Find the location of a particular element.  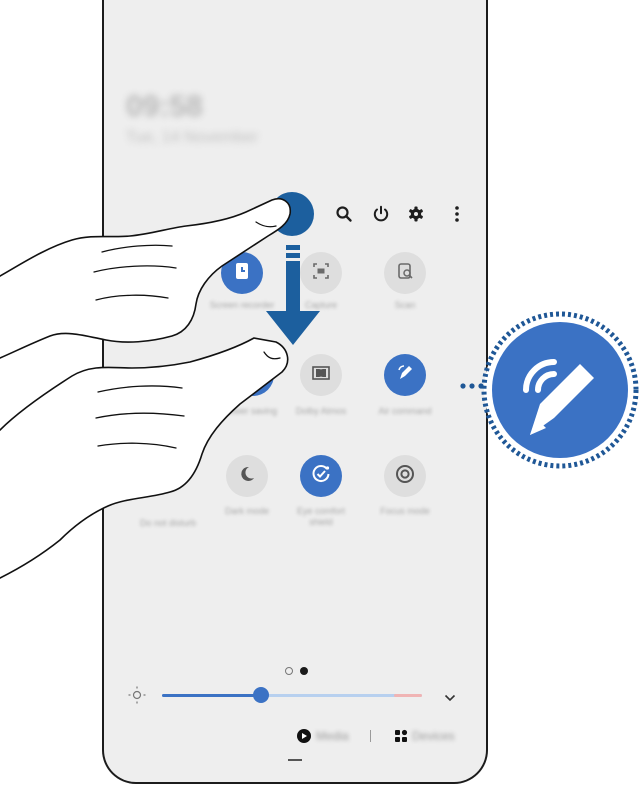

air-command-callout is located at coordinates (549, 390).